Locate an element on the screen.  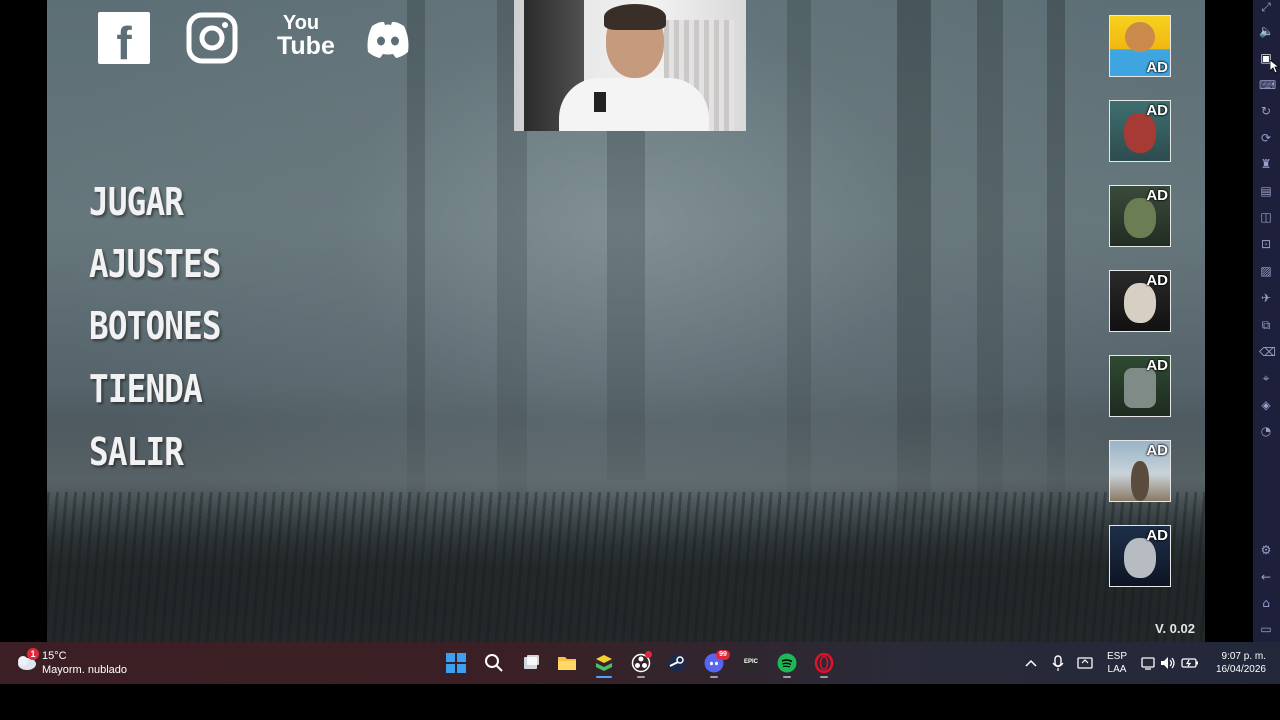
media-icon: ▨ is located at coordinates (1266, 271).